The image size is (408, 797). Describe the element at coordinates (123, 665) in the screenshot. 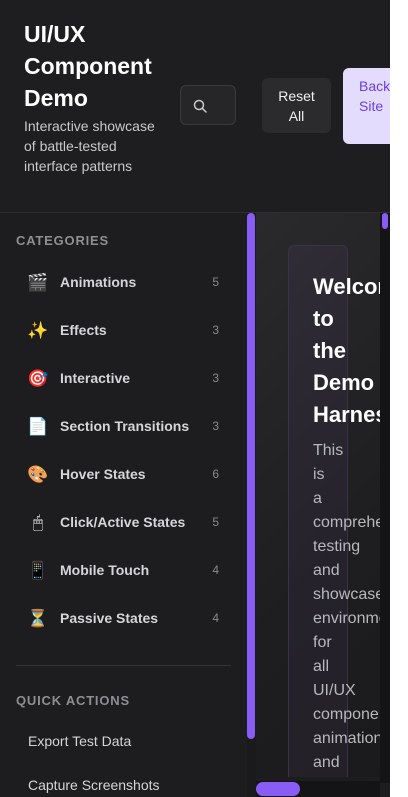

I see `sidebar-divider` at that location.